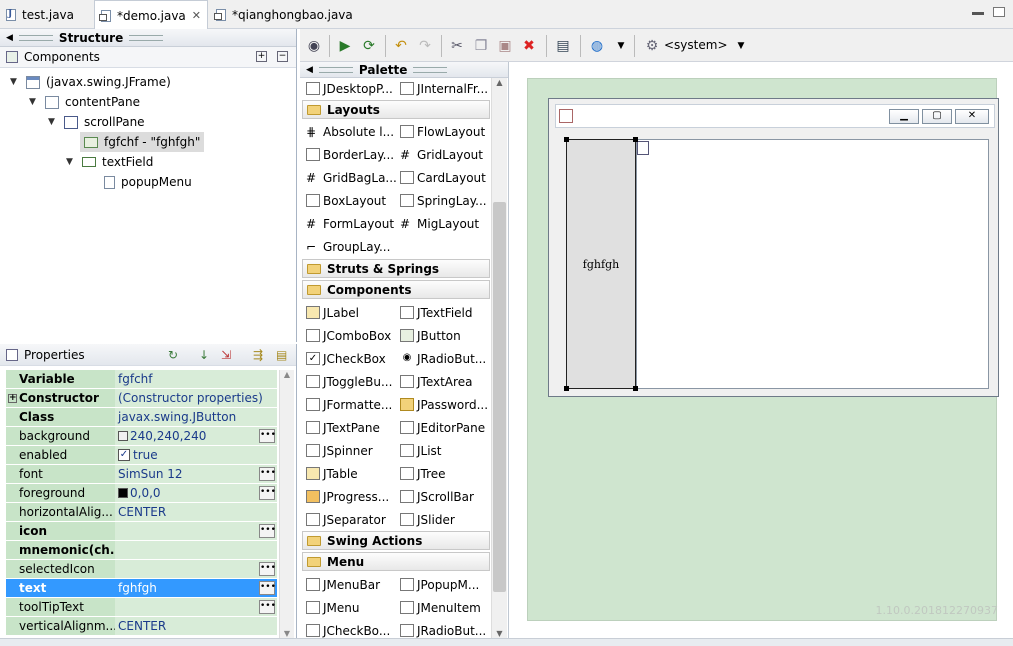 The image size is (1013, 646). I want to click on cut-icon: ✂, so click(457, 46).